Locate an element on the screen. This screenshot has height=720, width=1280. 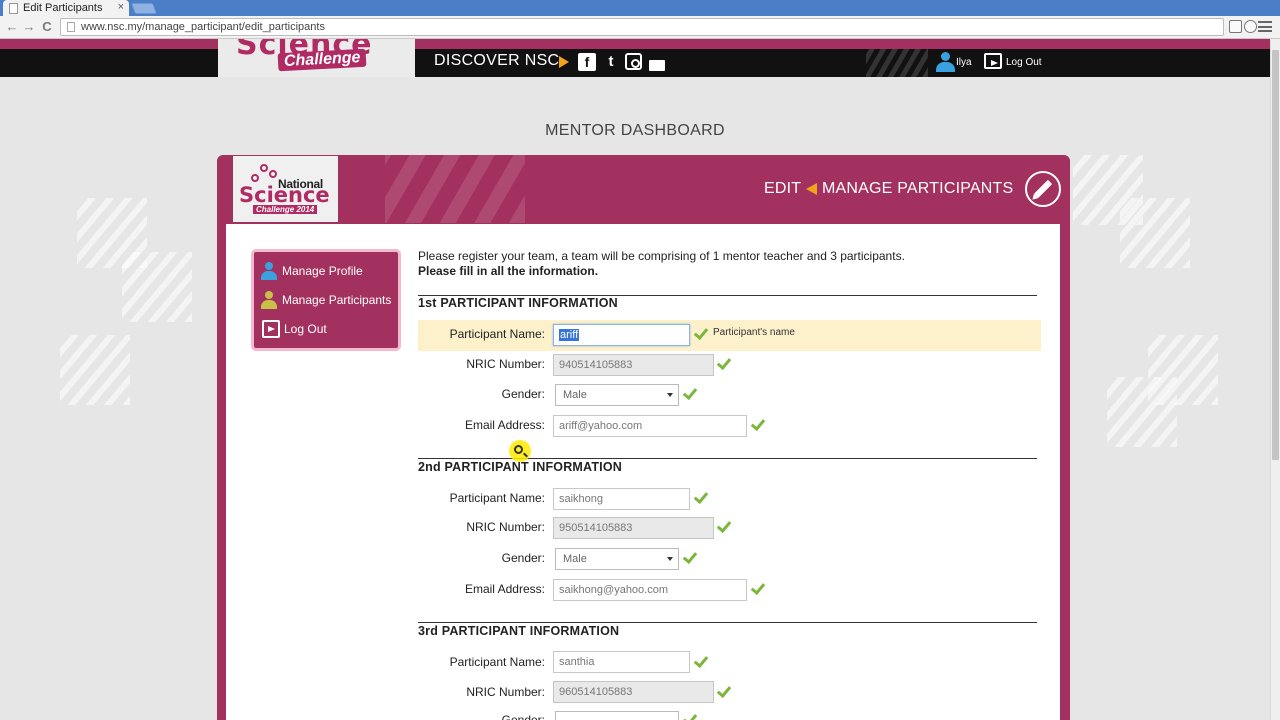
user-icon is located at coordinates (945, 62).